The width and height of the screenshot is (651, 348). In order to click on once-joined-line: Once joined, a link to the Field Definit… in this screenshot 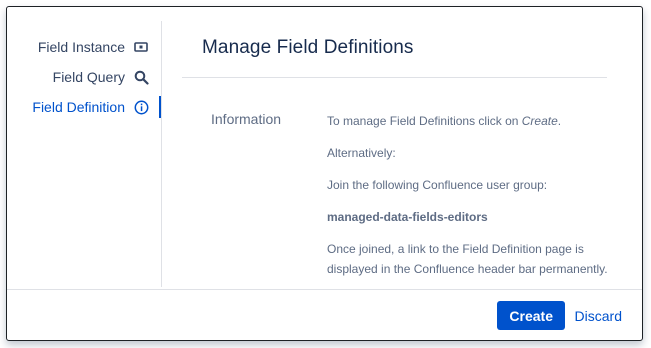, I will do `click(467, 259)`.